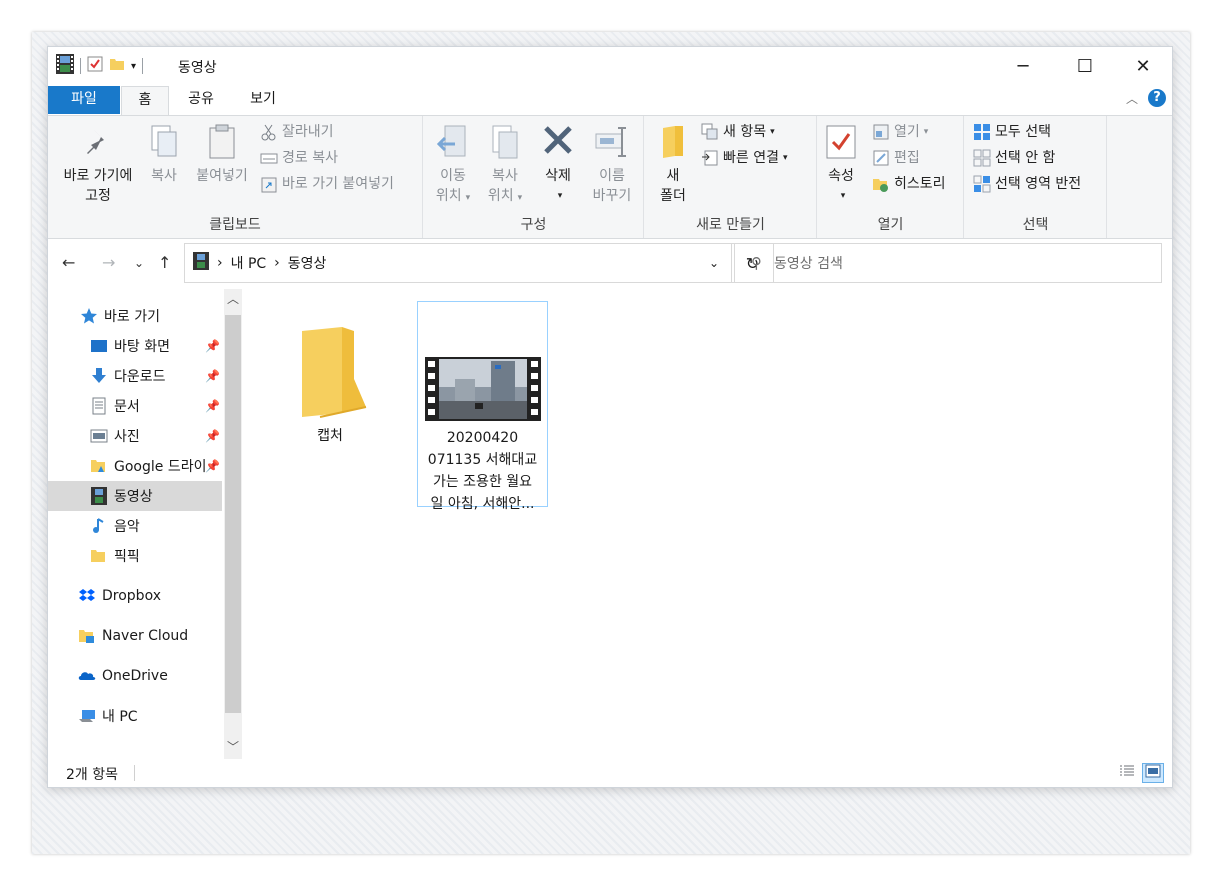  What do you see at coordinates (307, 263) in the screenshot?
I see `breadcrumb-videos: 동영상` at bounding box center [307, 263].